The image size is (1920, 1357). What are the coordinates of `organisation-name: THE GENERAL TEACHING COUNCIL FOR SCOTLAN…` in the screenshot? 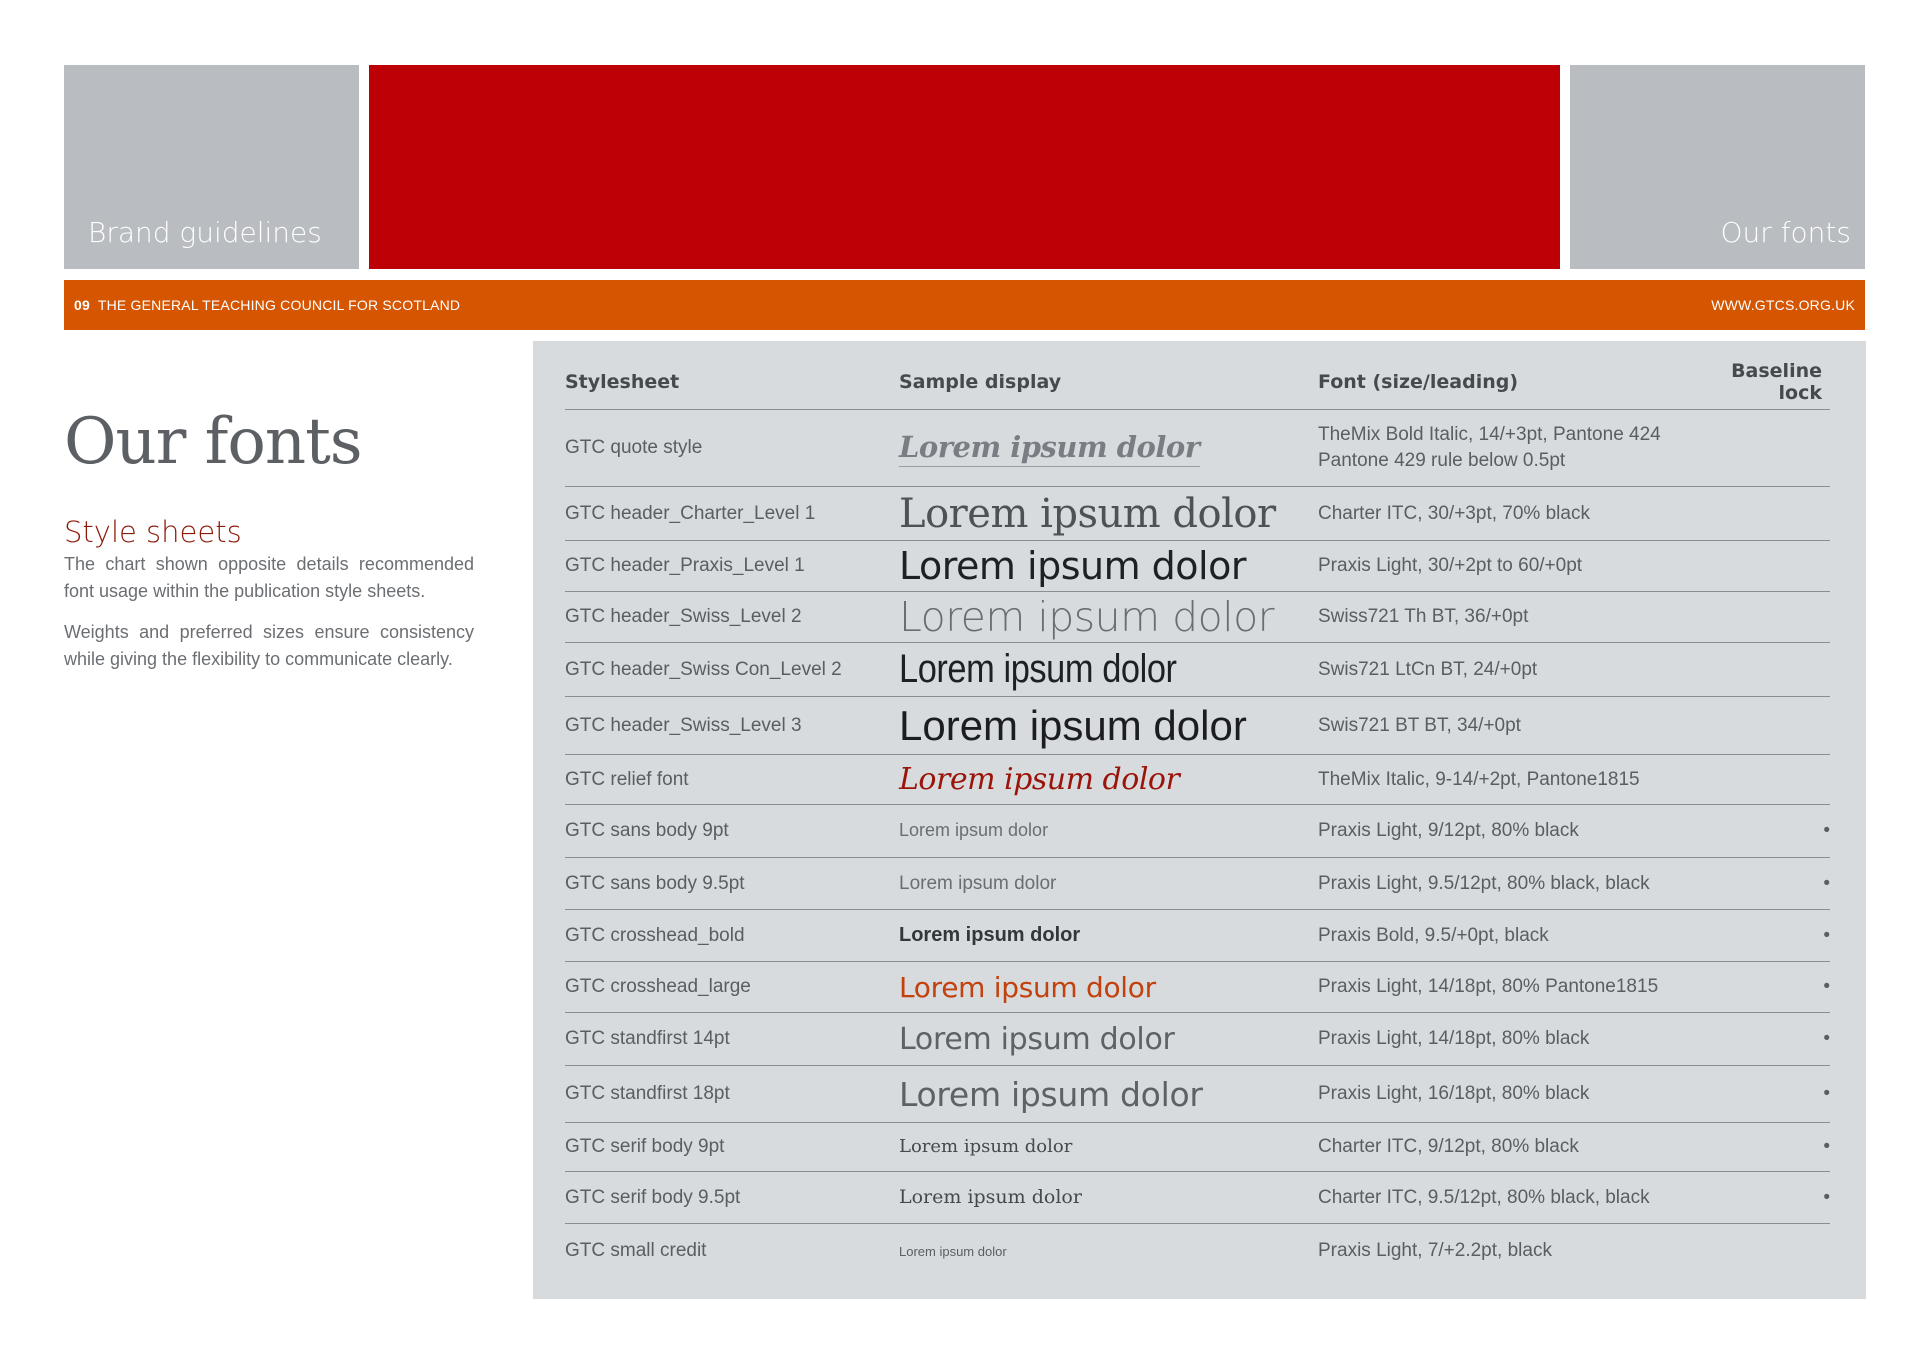 It's located at (279, 305).